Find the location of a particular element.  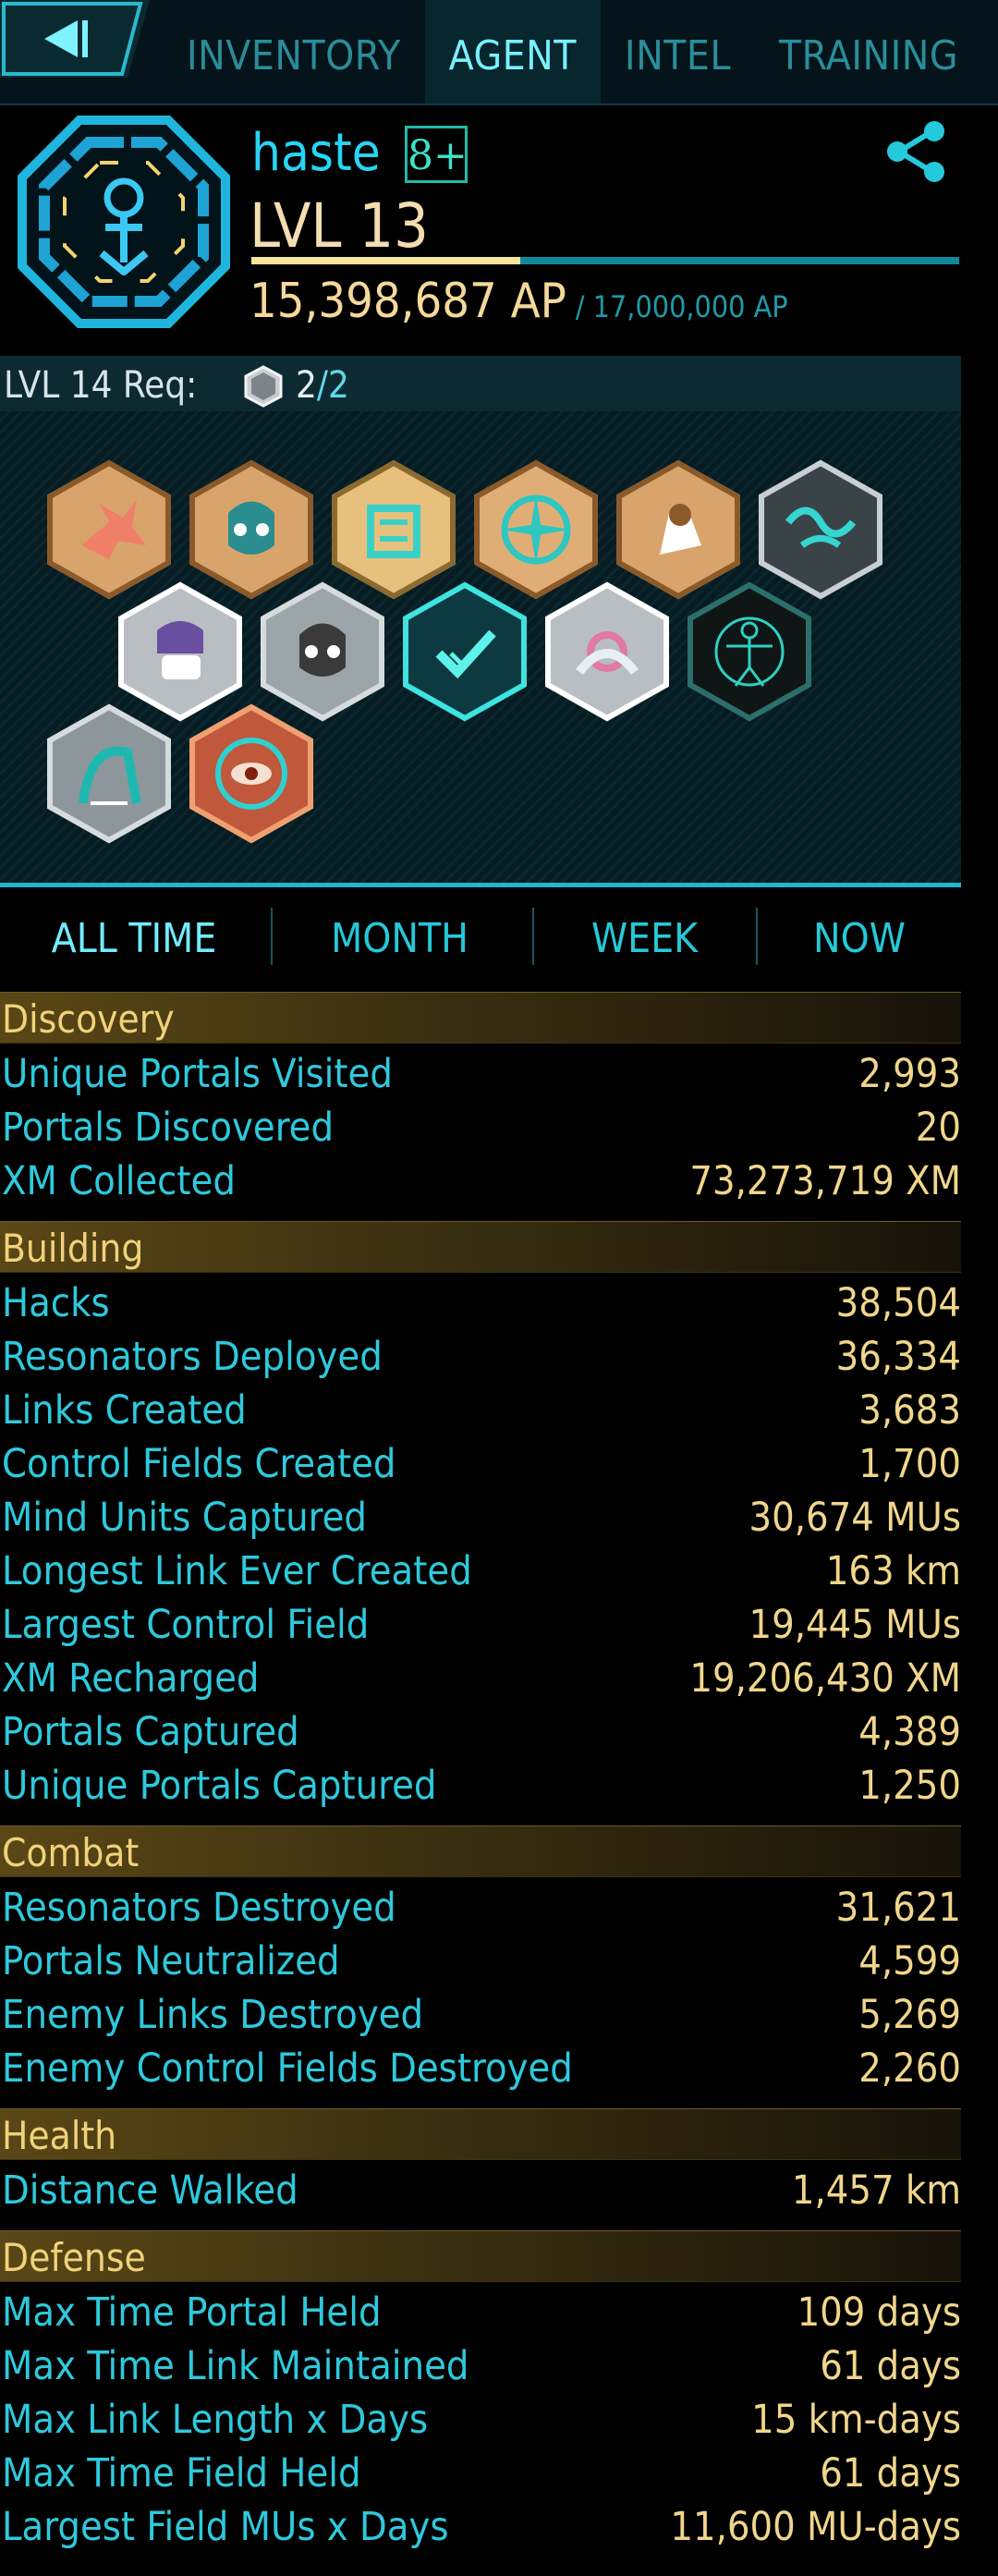

ap-line: 15,398,687 AP / 17,000,000 AP is located at coordinates (519, 307).